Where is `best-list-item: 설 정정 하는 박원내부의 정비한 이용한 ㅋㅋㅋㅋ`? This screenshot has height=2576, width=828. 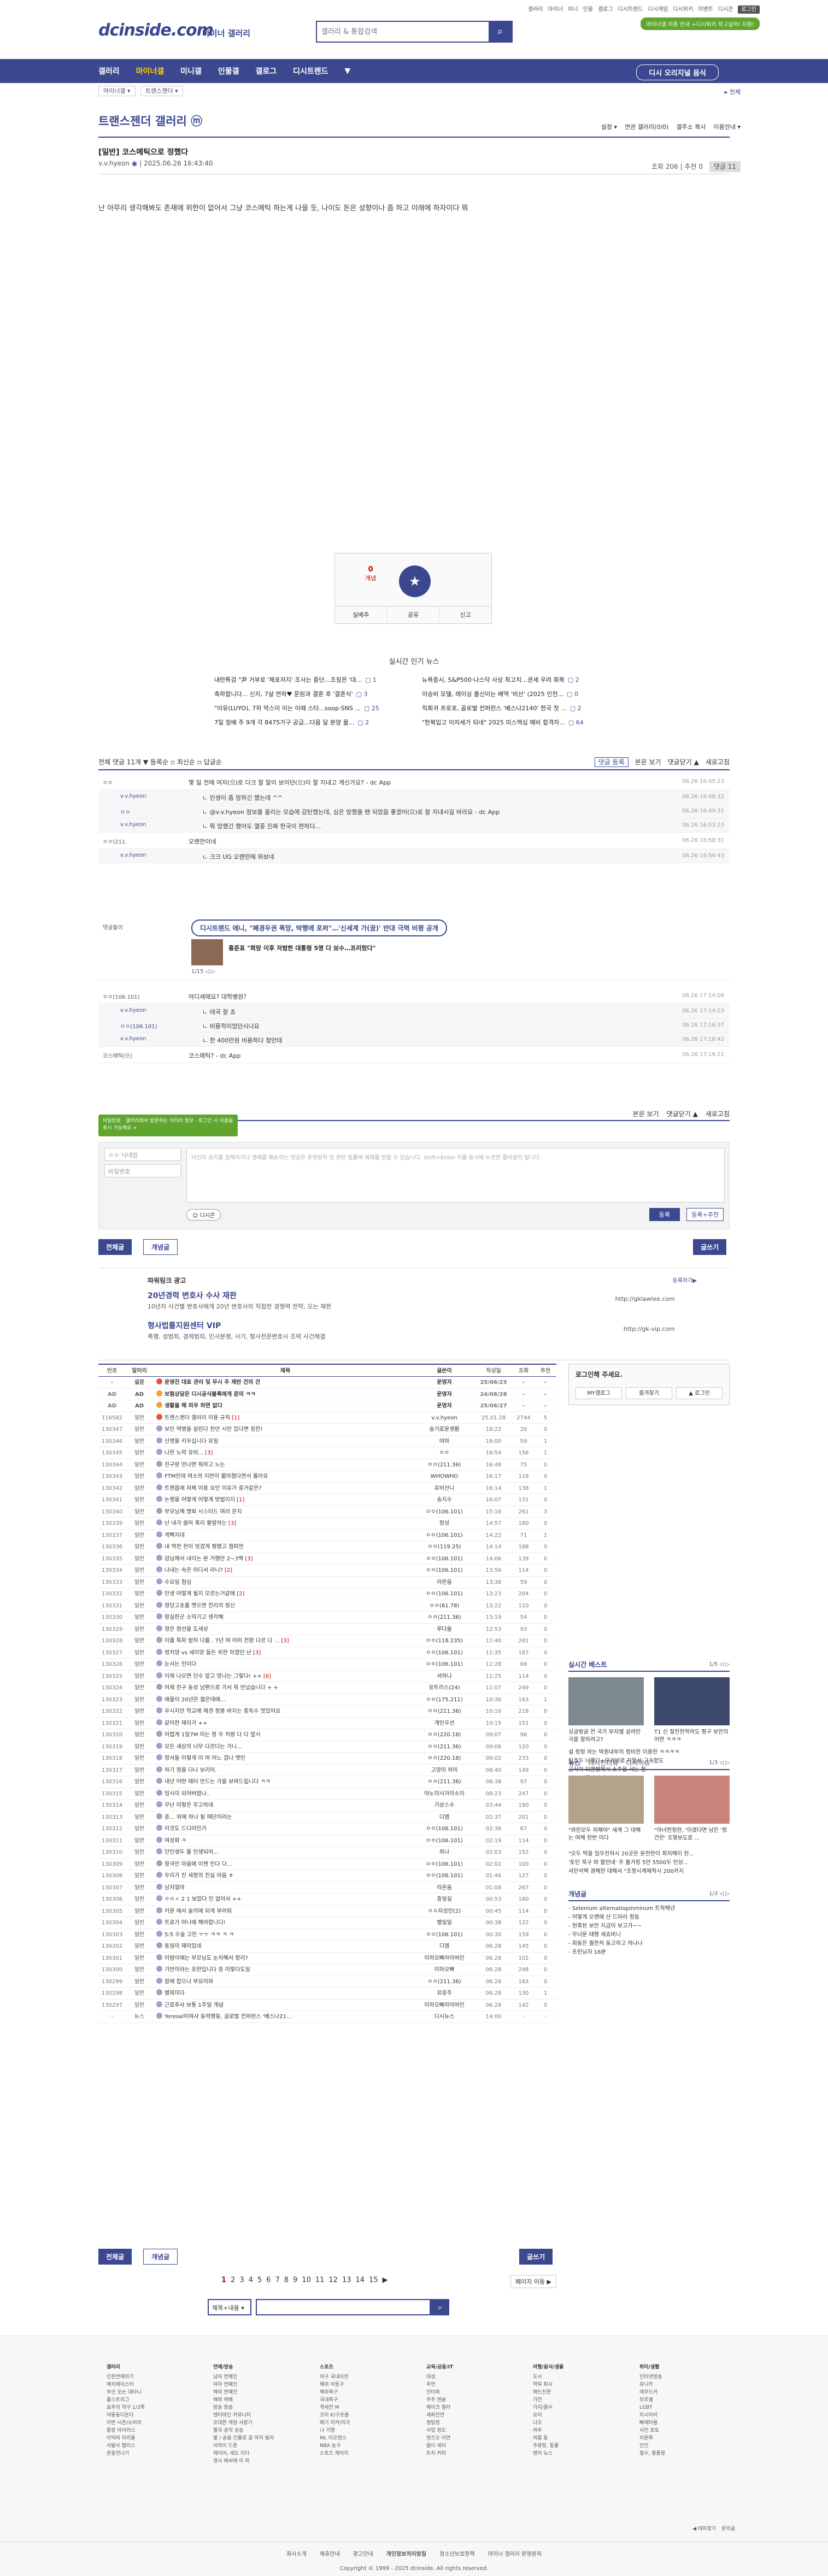
best-list-item: 설 정정 하는 박원내부의 정비한 이용한 ㅋㅋㅋㅋ is located at coordinates (623, 1752).